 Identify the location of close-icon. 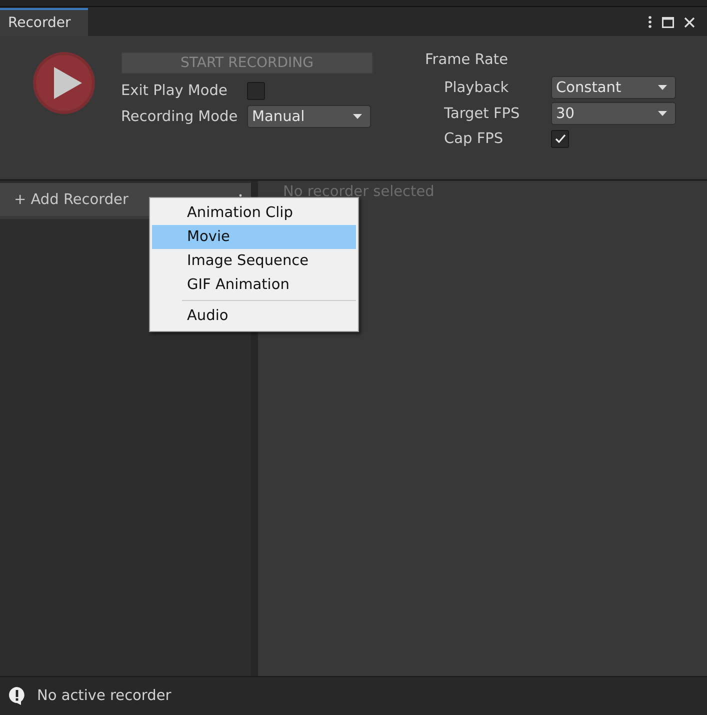
(689, 22).